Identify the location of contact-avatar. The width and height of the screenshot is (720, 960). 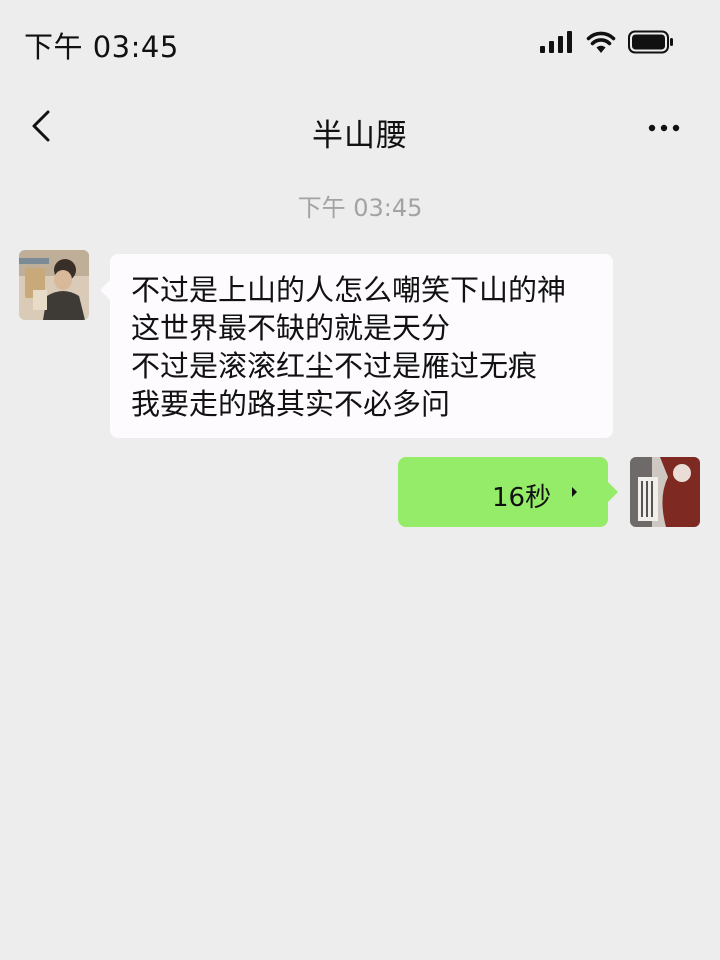
(54, 285).